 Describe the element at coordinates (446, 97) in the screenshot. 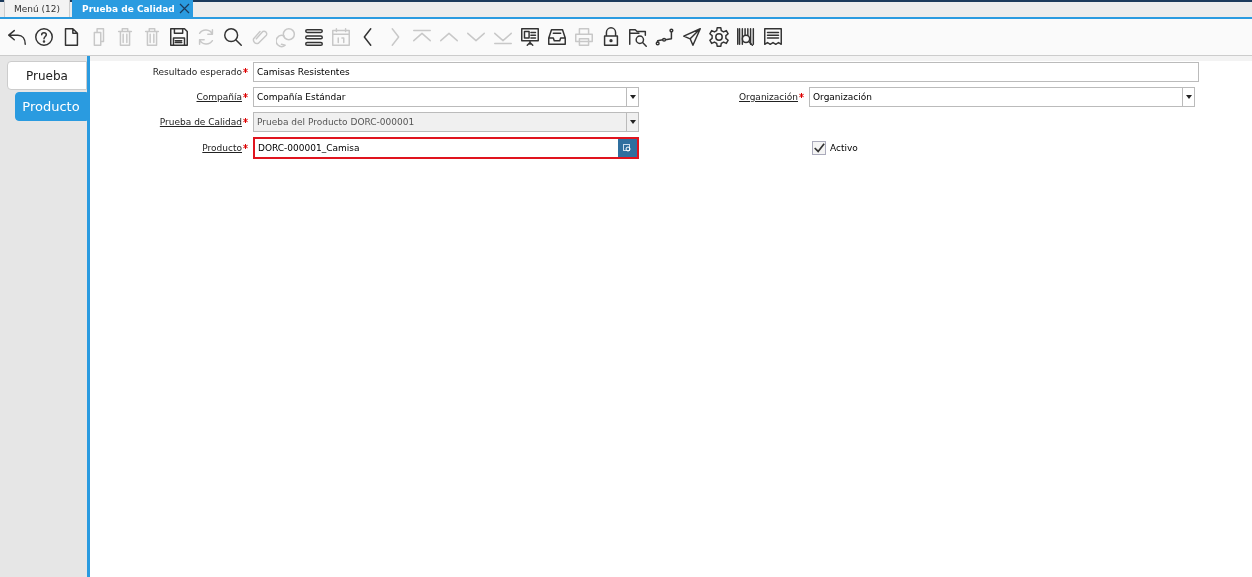

I see `dropdown-field: Compañía Estándar` at that location.